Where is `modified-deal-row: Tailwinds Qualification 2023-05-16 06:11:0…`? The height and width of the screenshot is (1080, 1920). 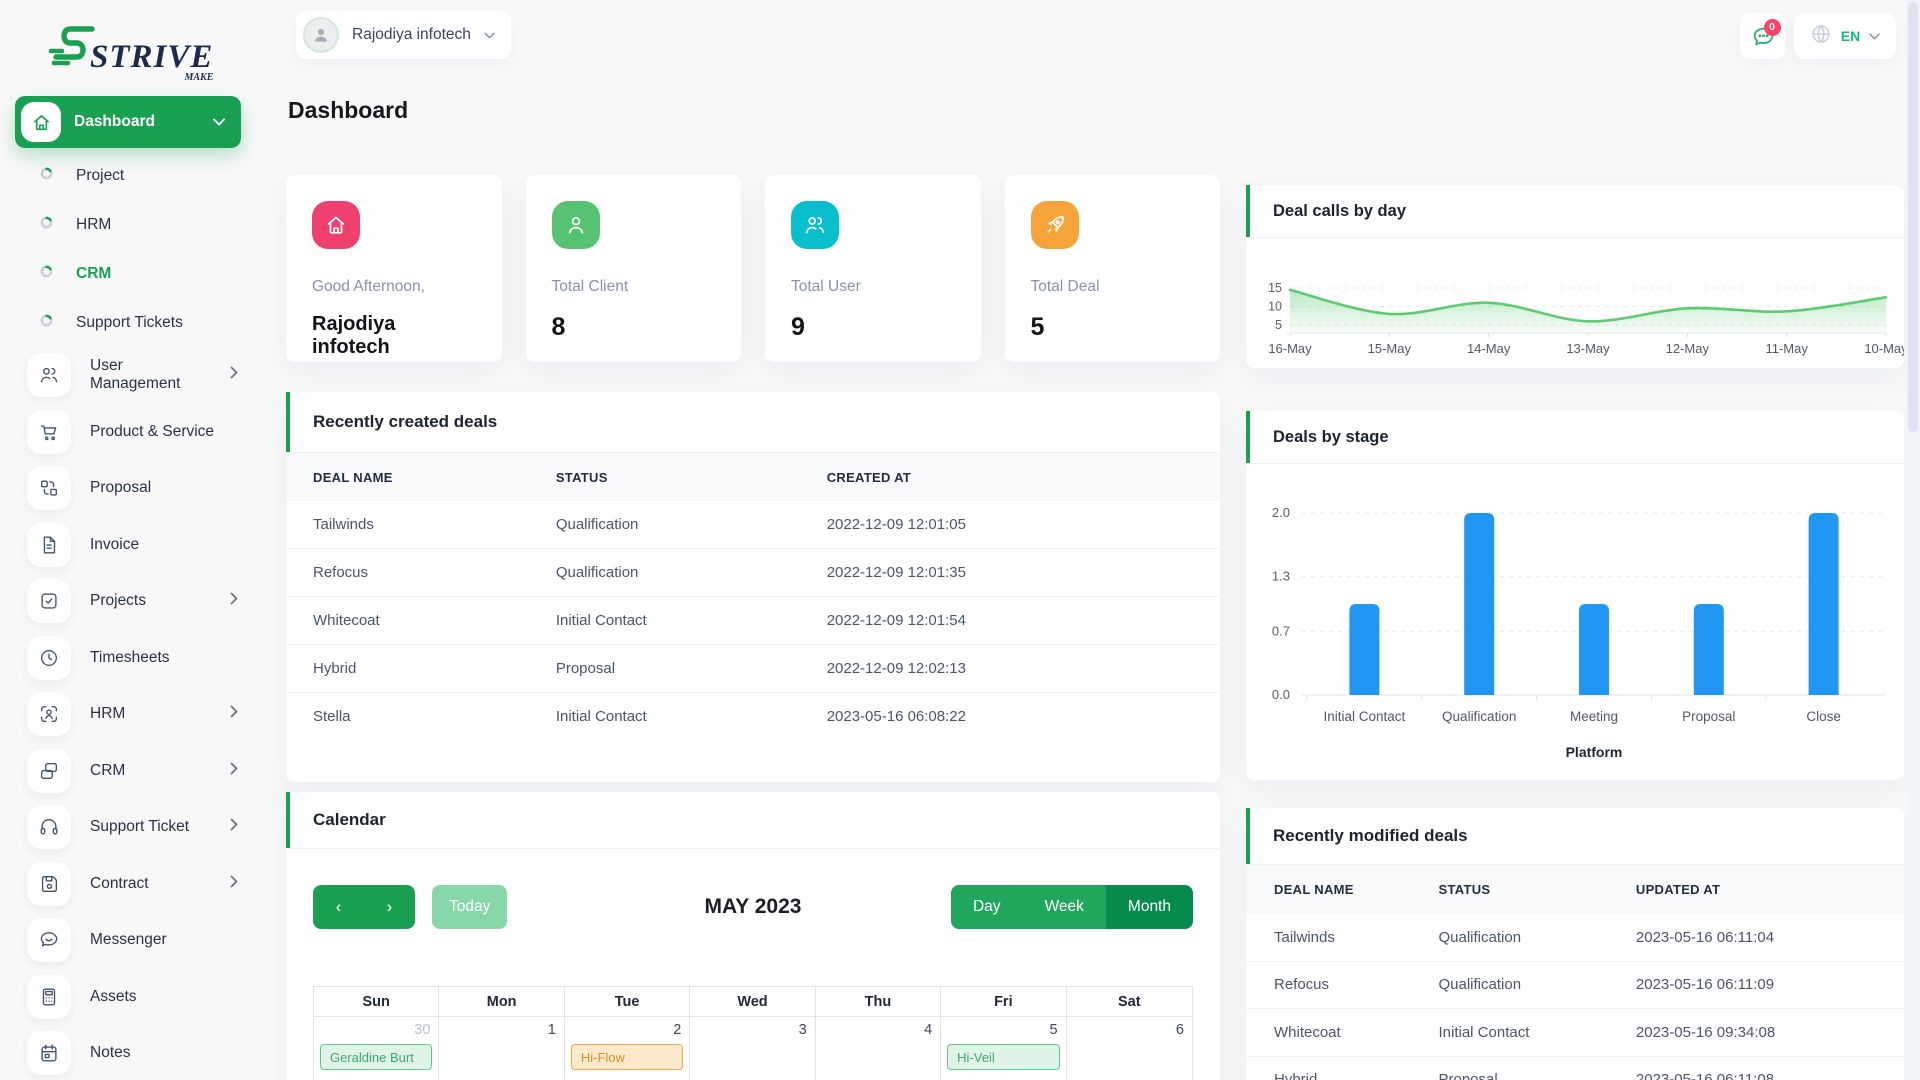
modified-deal-row: Tailwinds Qualification 2023-05-16 06:11:0… is located at coordinates (1575, 937).